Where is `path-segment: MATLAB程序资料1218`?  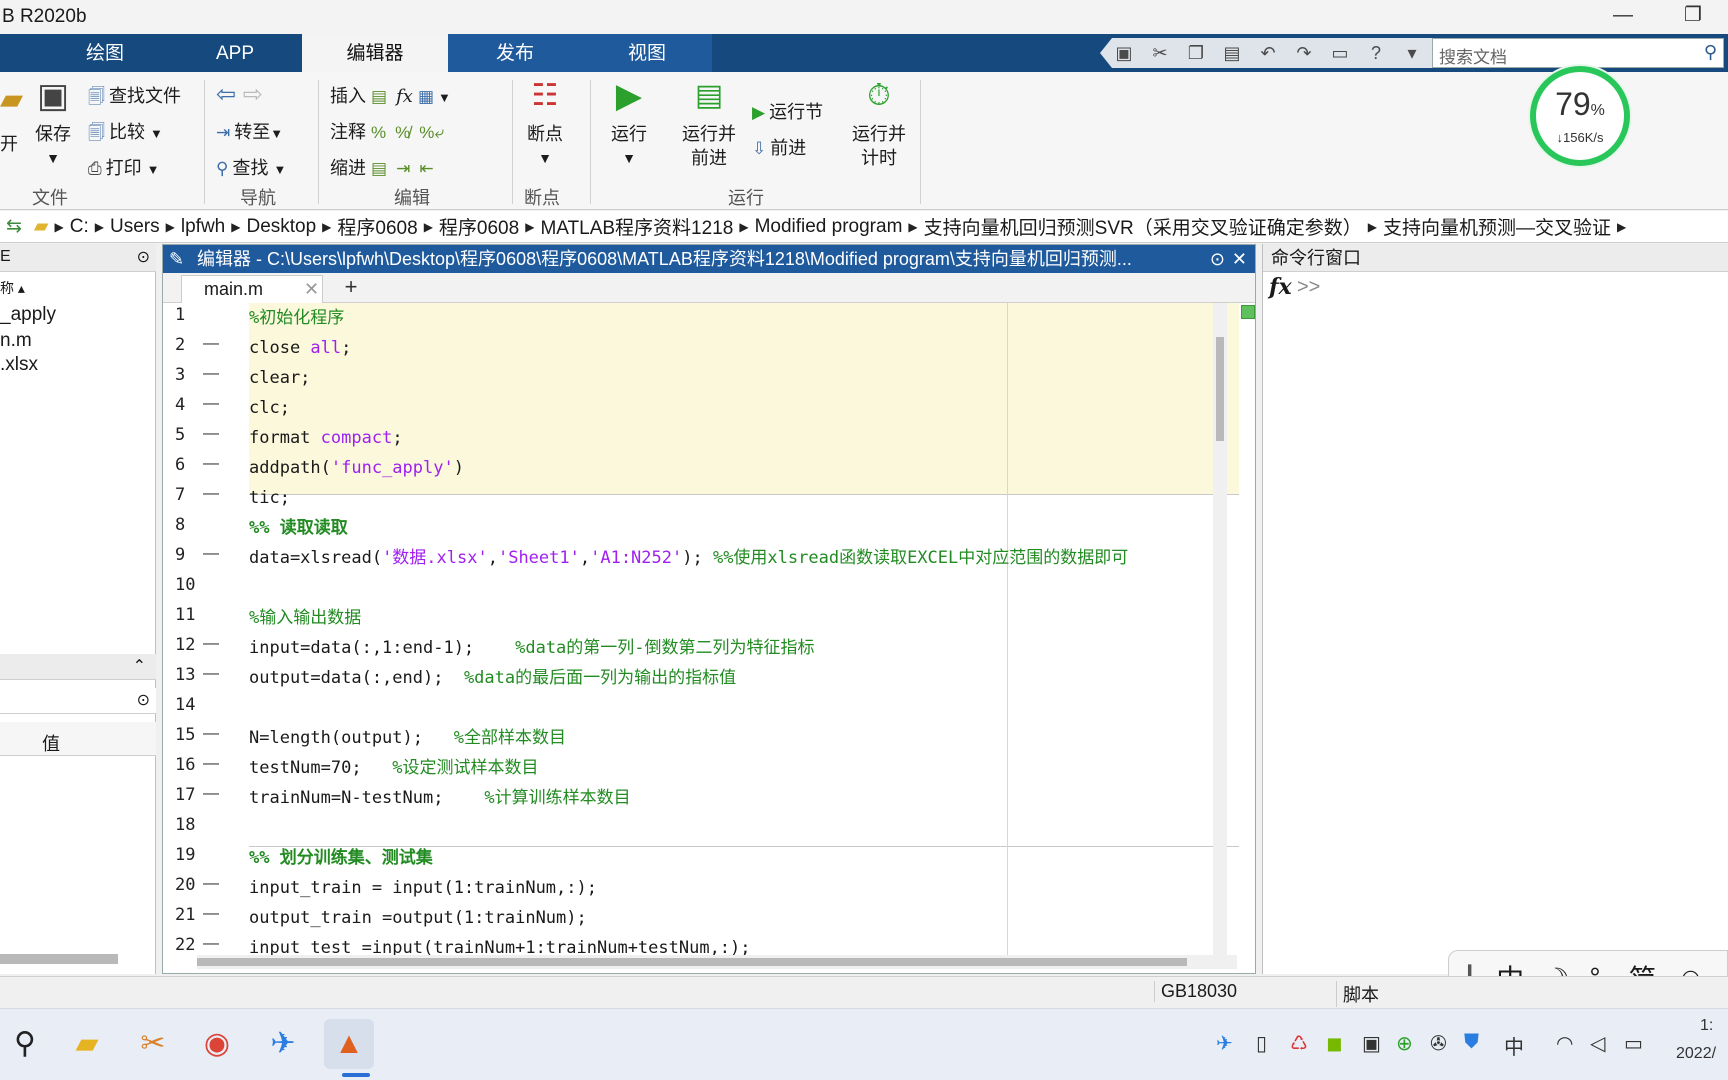 path-segment: MATLAB程序资料1218 is located at coordinates (636, 226).